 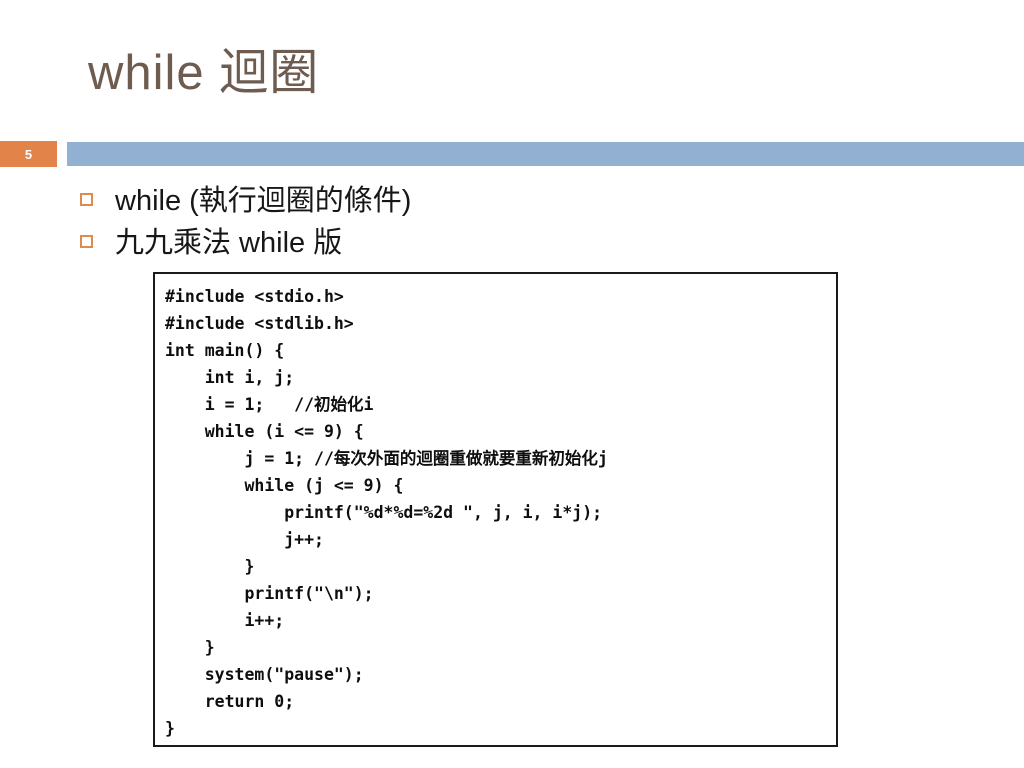 What do you see at coordinates (263, 201) in the screenshot?
I see `list-item-label: while (執行迴圈的條件)` at bounding box center [263, 201].